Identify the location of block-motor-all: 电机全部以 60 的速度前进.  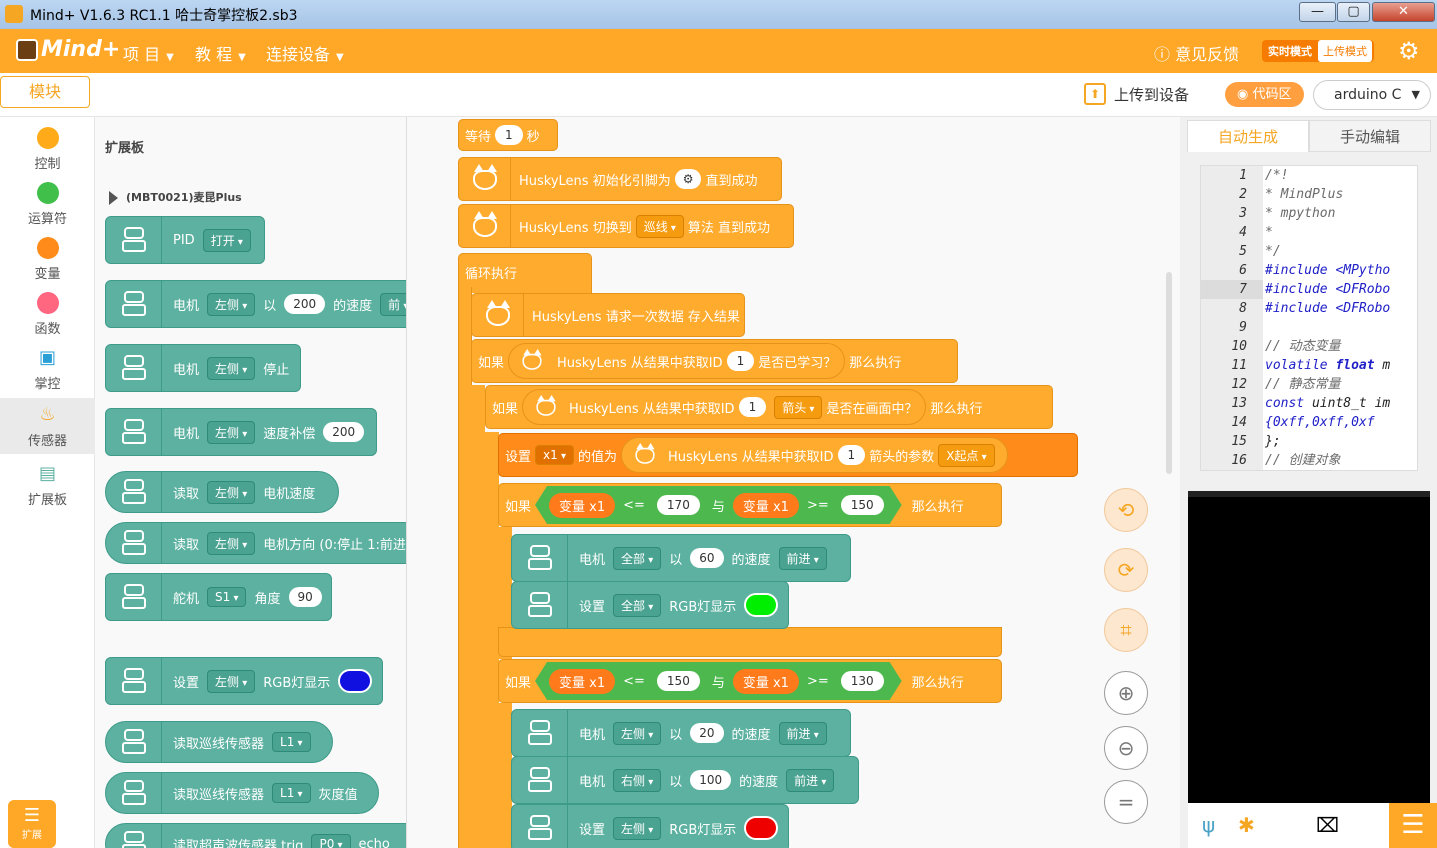
(681, 558).